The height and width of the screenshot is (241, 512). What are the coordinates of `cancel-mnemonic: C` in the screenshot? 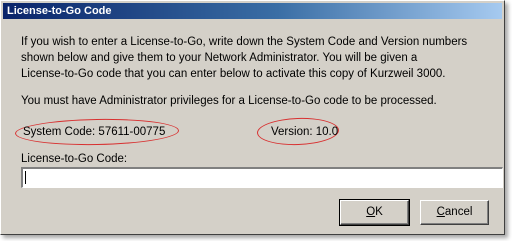 It's located at (440, 212).